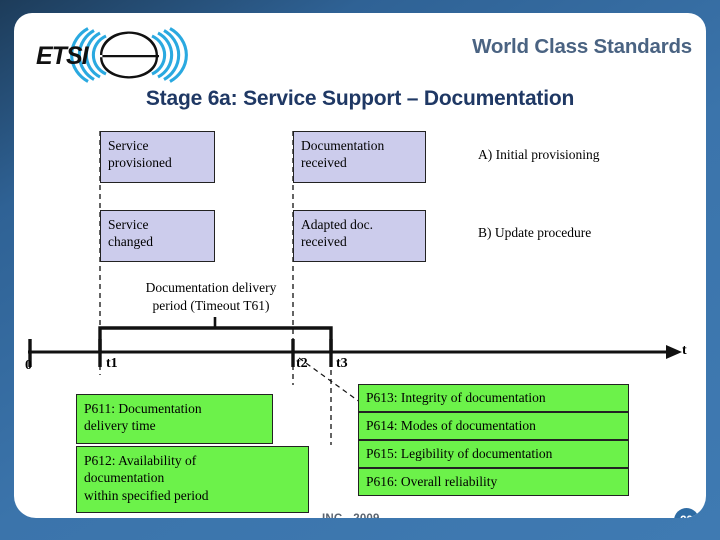  What do you see at coordinates (493, 482) in the screenshot?
I see `parameter-box-p616: P616: Overall reliability` at bounding box center [493, 482].